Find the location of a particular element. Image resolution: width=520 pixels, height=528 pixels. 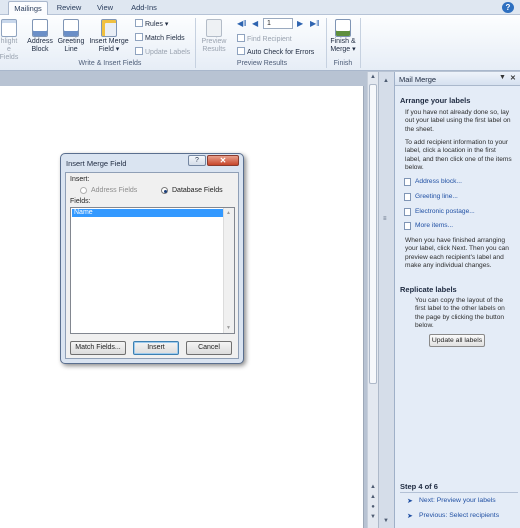

insert-merge-field-icon is located at coordinates (109, 28).